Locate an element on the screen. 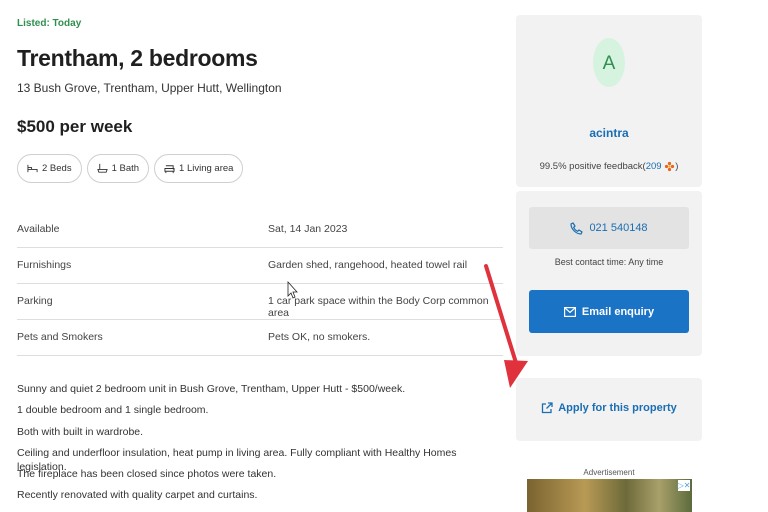  annotation-arrow is located at coordinates (407, 326).